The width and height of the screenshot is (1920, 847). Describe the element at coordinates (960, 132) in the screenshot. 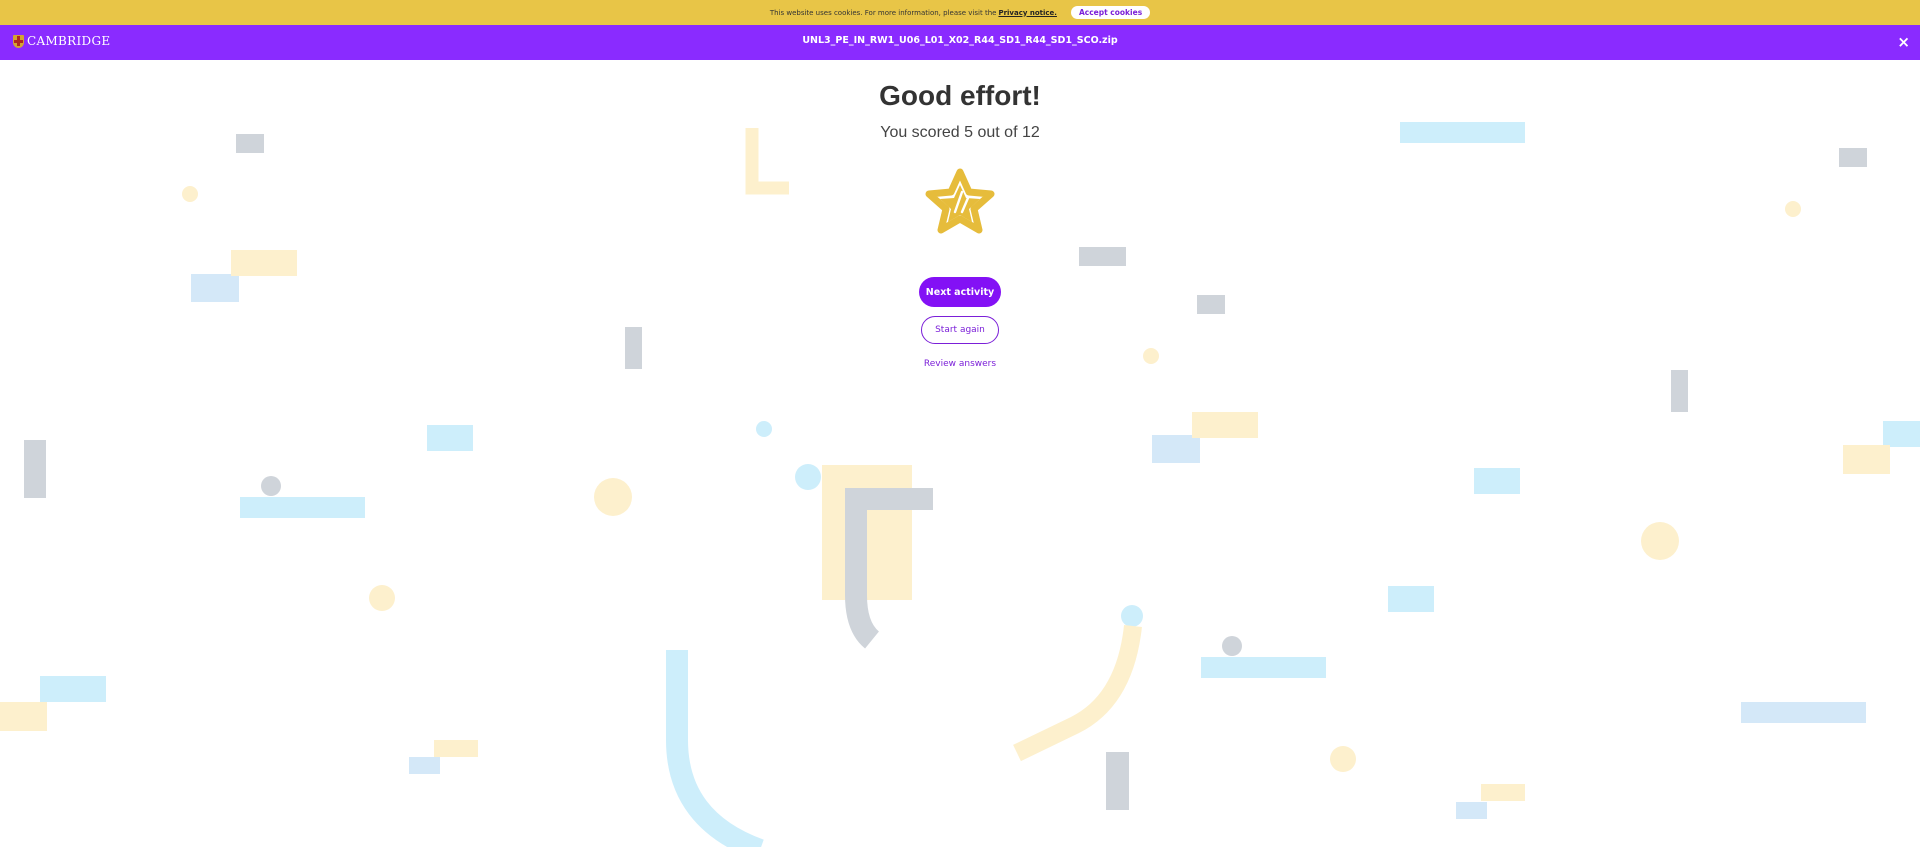

I see `score-text: You scored 5 out of 12` at that location.